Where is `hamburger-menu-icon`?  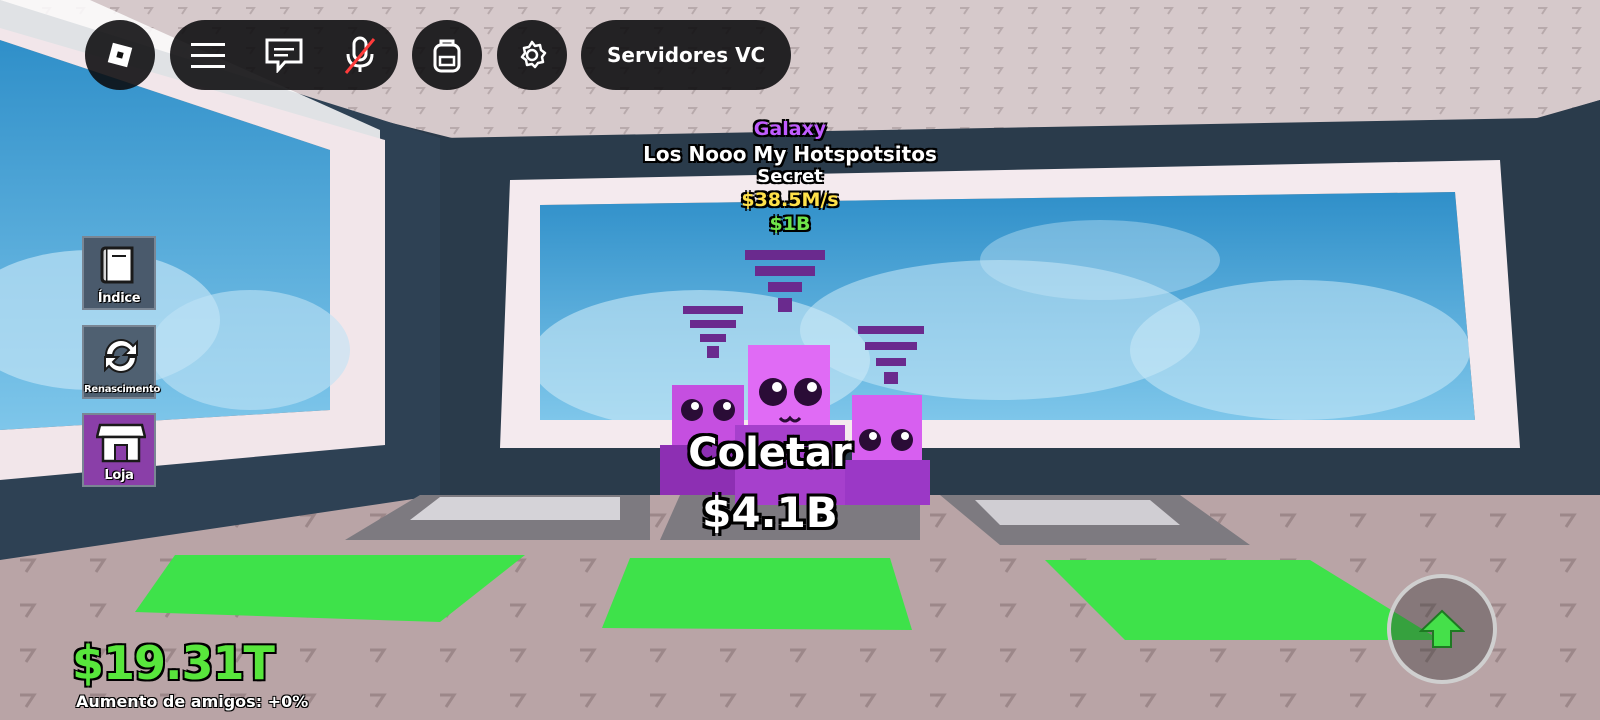
hamburger-menu-icon is located at coordinates (208, 55).